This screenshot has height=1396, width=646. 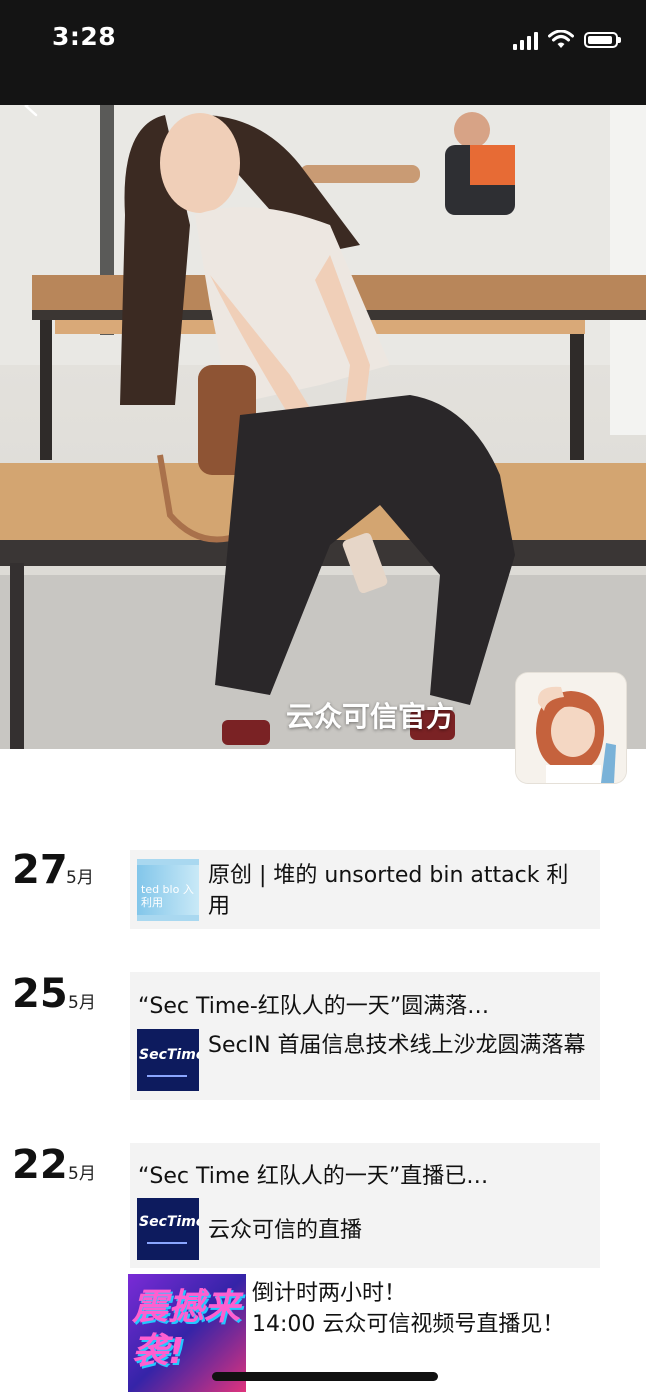 What do you see at coordinates (186, 1329) in the screenshot?
I see `post-thumbnail-text: 震撼来袭!` at bounding box center [186, 1329].